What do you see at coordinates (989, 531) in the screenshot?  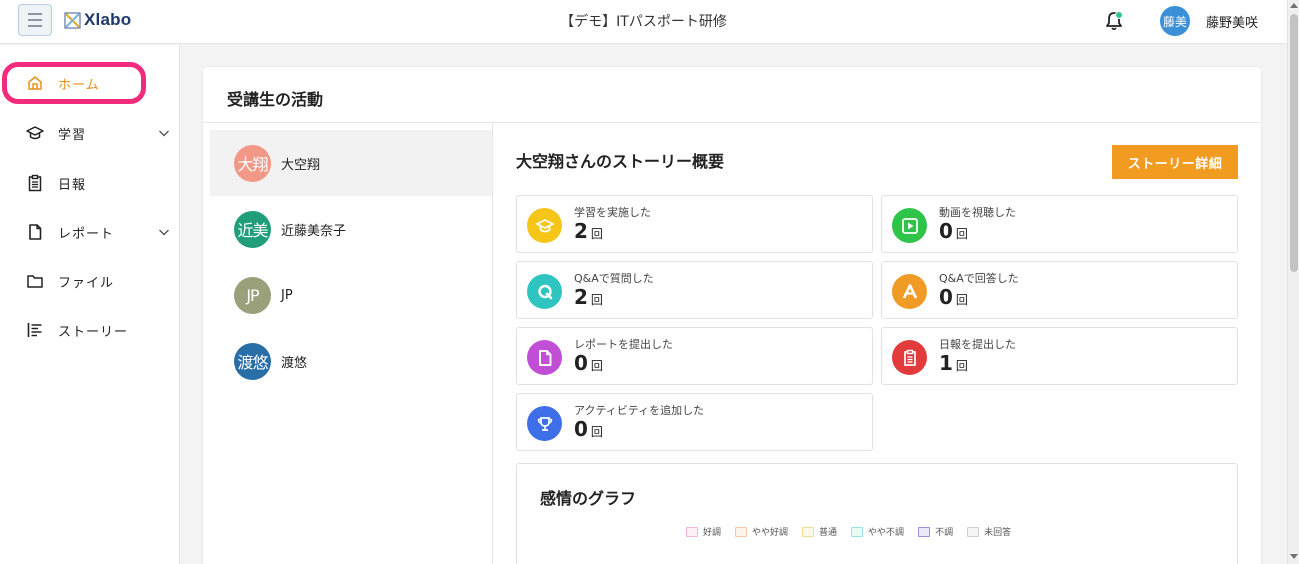 I see `legend-item: 未回答` at bounding box center [989, 531].